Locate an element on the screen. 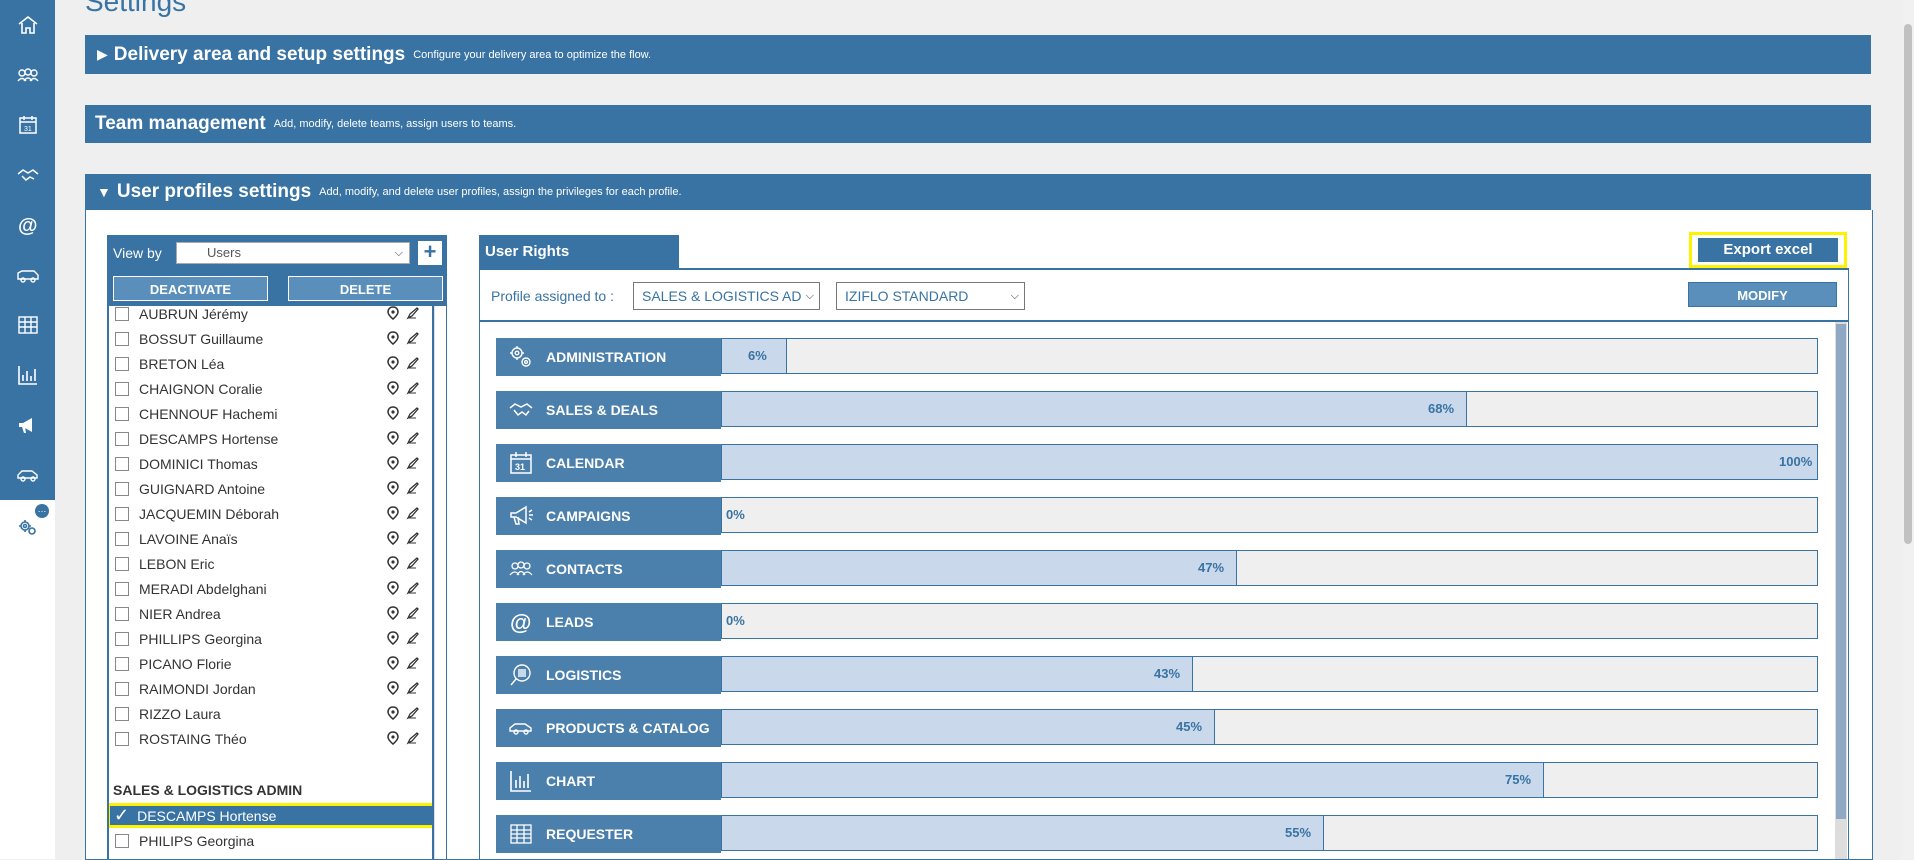  module-row: @ LEADS 0% is located at coordinates (1157, 622).